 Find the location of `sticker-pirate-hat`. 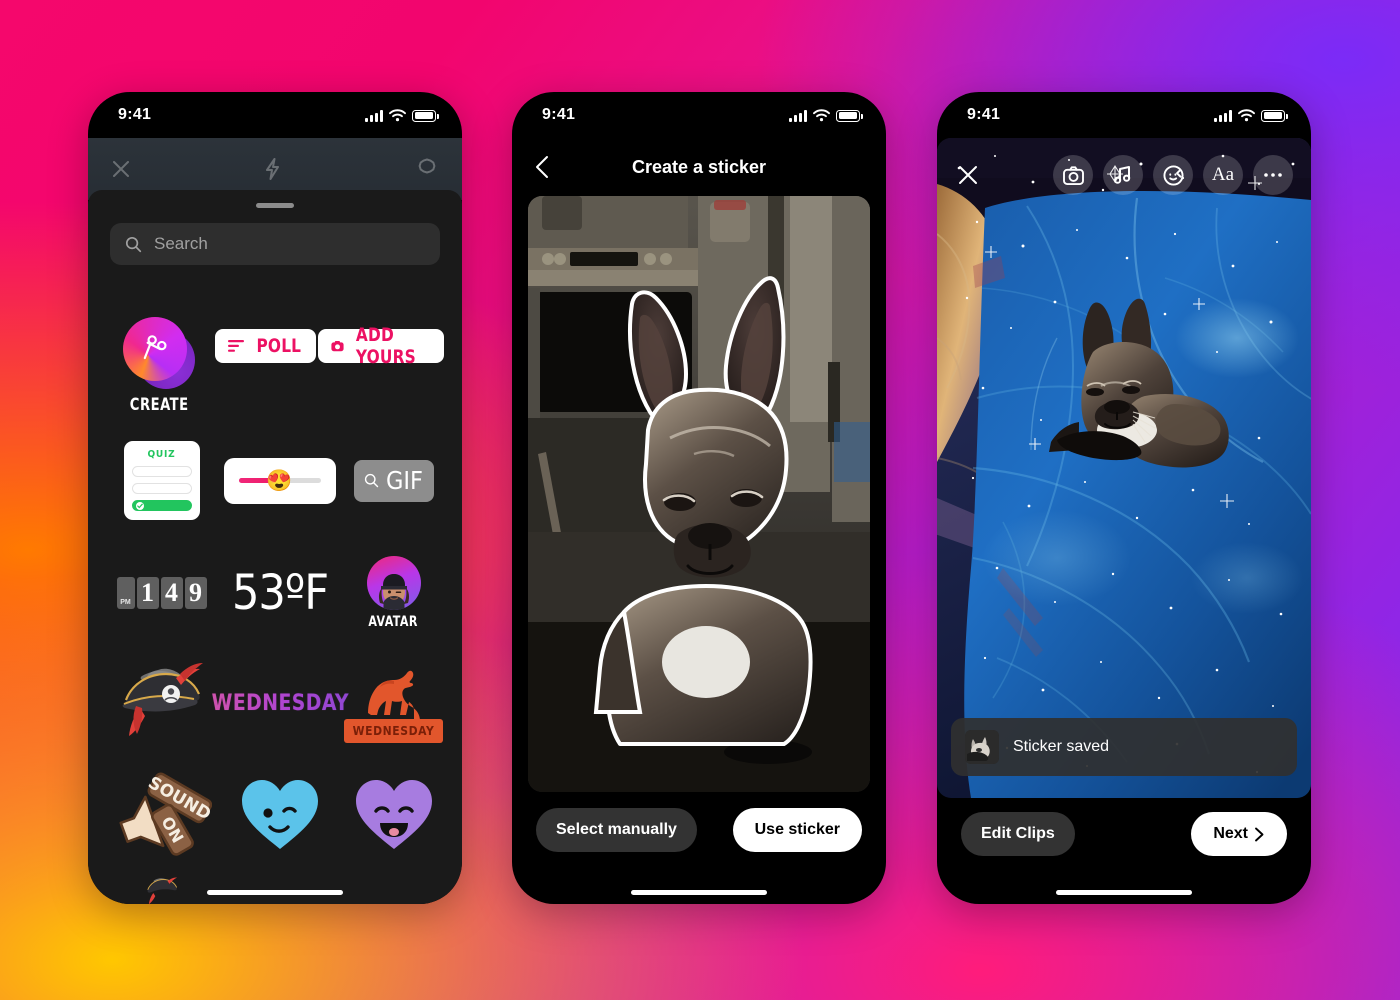

sticker-pirate-hat is located at coordinates (162, 703).